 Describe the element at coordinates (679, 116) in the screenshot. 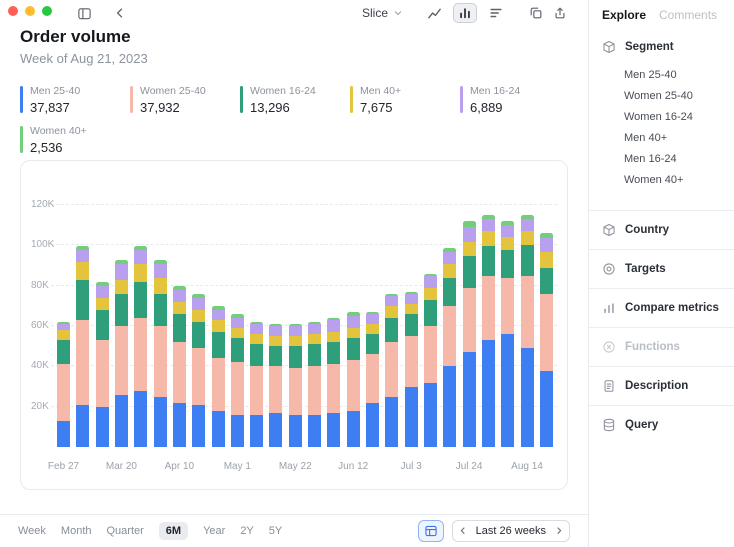

I see `segment-item: Women 16-24` at that location.